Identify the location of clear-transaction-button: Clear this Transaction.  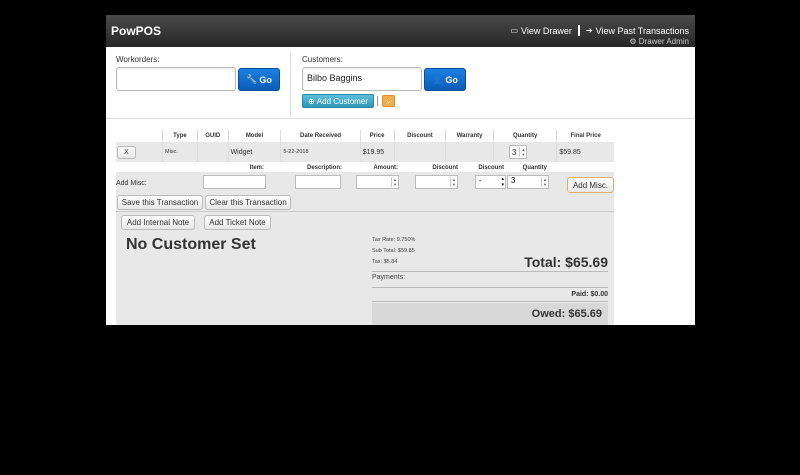
(248, 202).